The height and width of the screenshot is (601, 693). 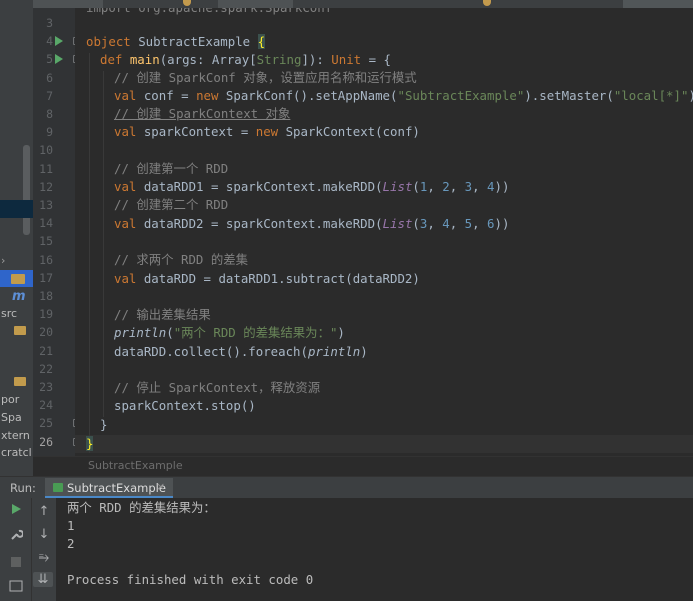 I want to click on line-number: 14, so click(x=46, y=223).